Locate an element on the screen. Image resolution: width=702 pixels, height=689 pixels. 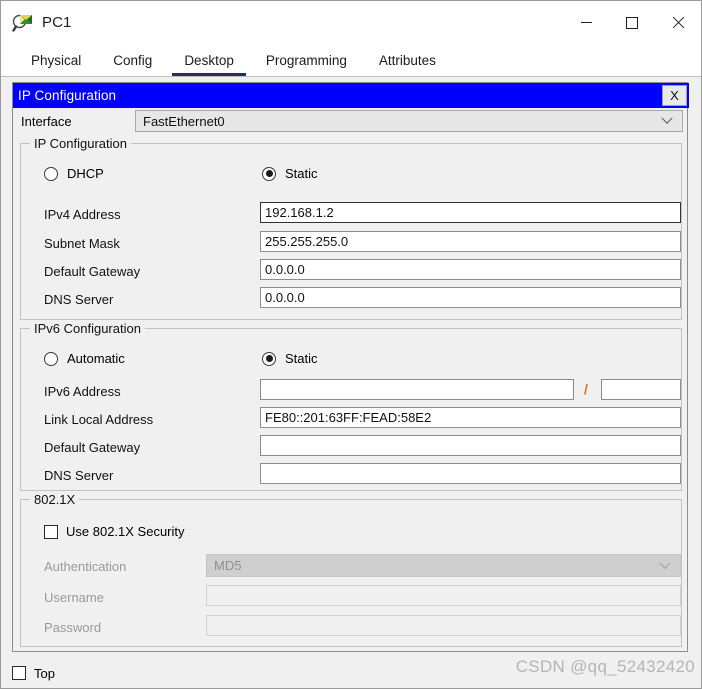
close-button is located at coordinates (678, 22).